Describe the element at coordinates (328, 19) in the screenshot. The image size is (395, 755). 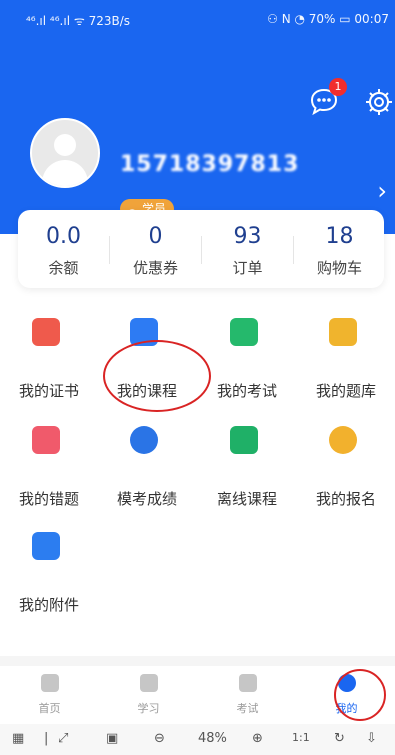
I see `status-right: ⚇ N ◔ 70% ▭ 00:07` at that location.